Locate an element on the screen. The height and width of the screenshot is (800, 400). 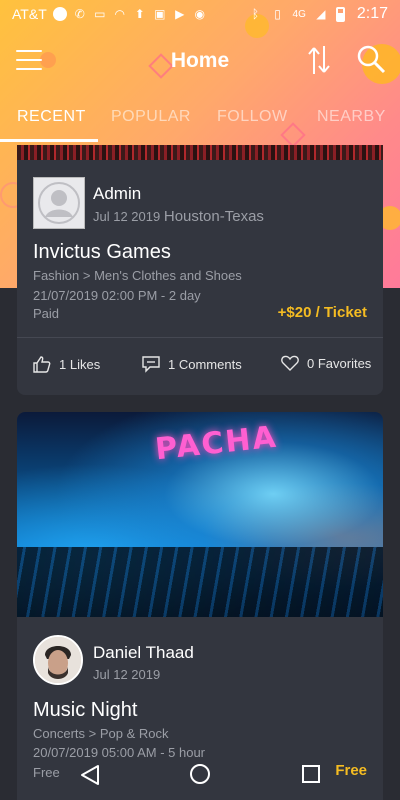
search-icon is located at coordinates (371, 59).